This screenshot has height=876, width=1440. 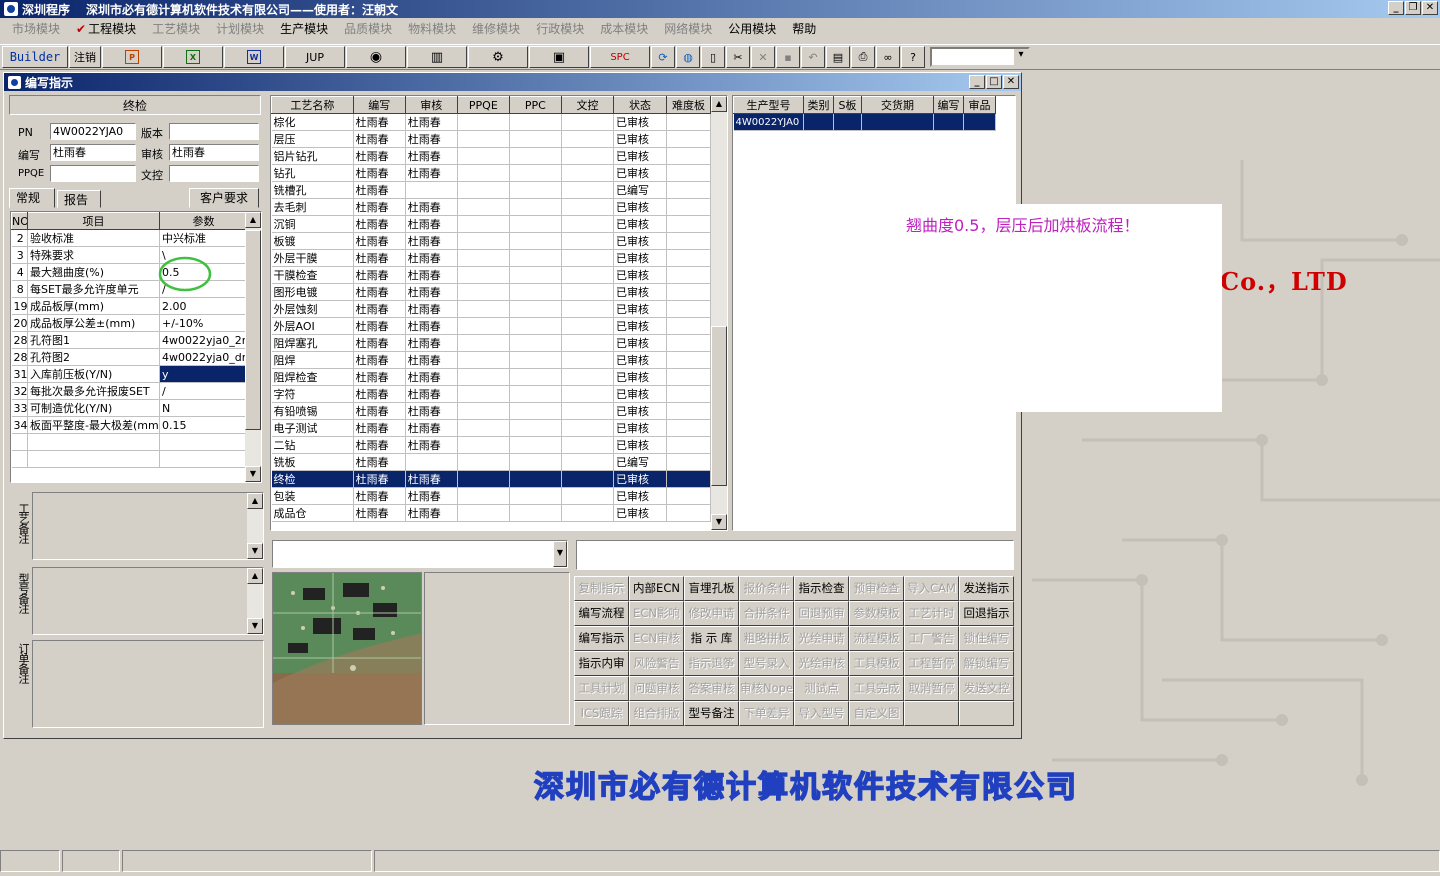 What do you see at coordinates (601, 613) in the screenshot?
I see `function-button-8: 编写流程` at bounding box center [601, 613].